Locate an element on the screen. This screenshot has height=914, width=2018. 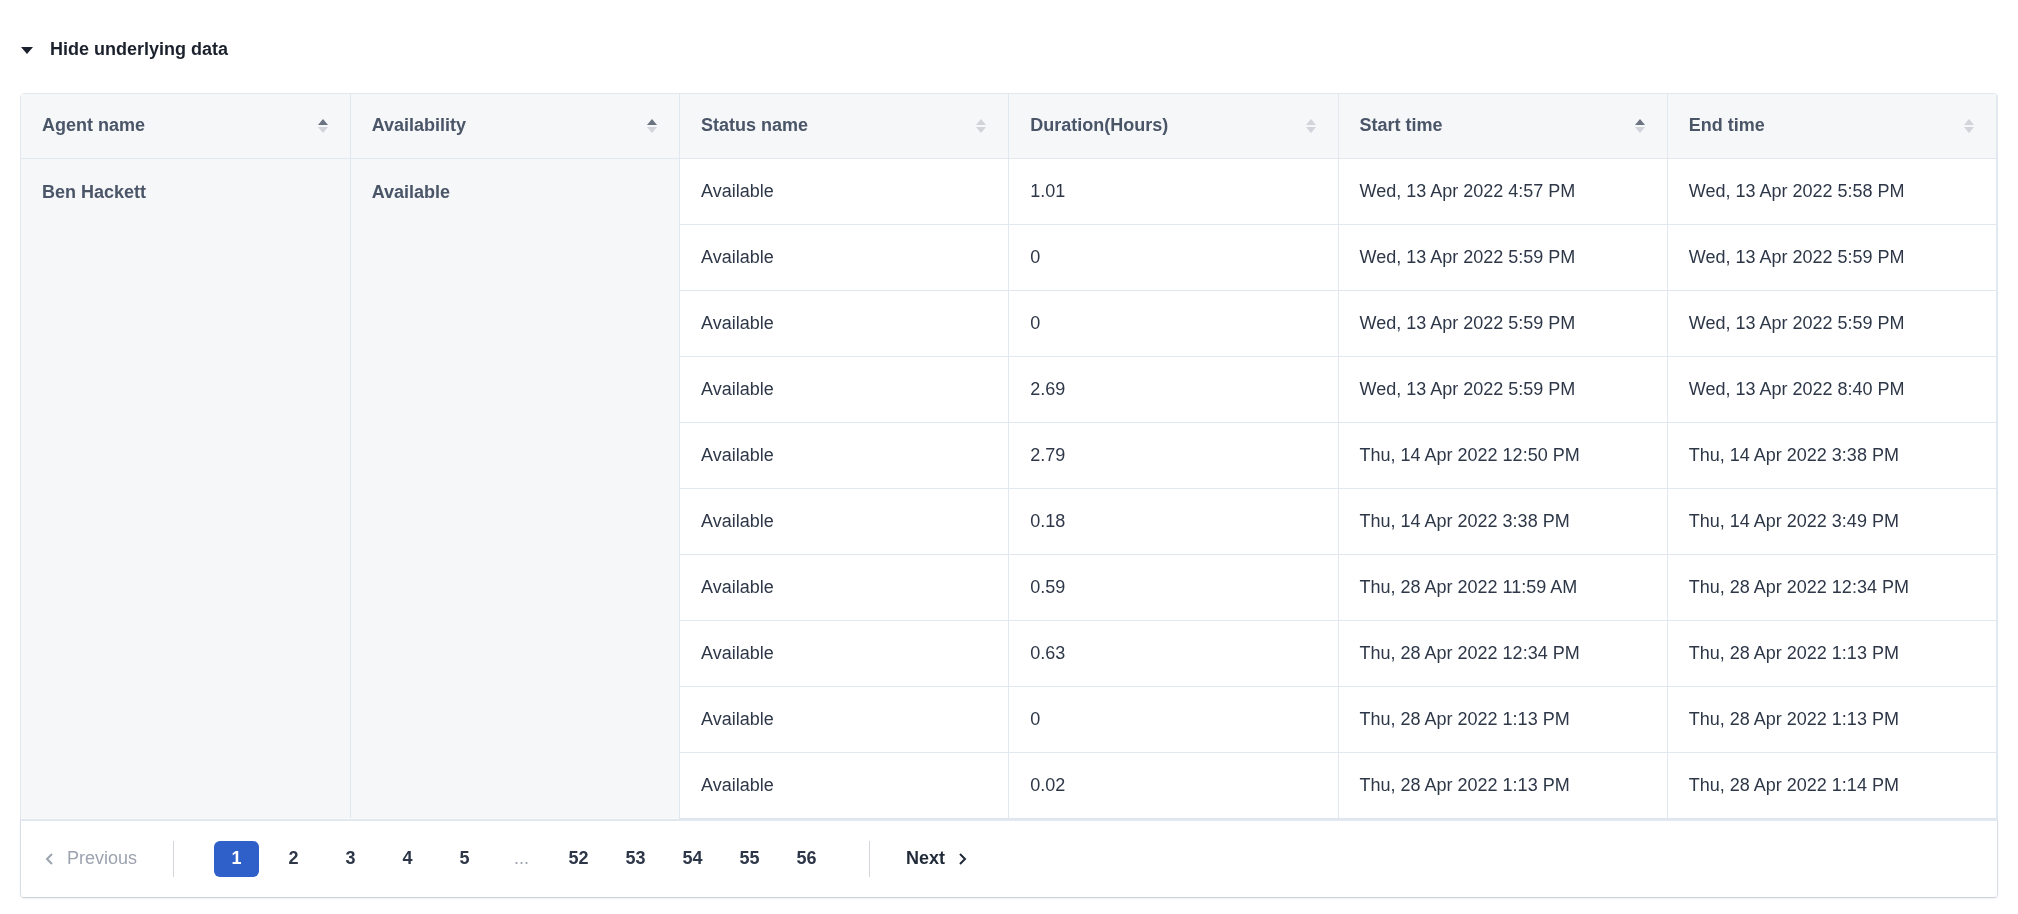
table-cell: Thu, 14 Apr 2022 12:50 PM is located at coordinates (1503, 455).